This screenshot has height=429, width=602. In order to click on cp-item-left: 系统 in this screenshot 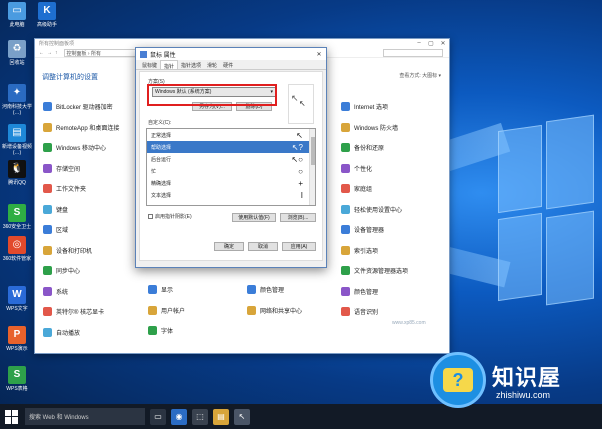, I will do `click(56, 291)`.